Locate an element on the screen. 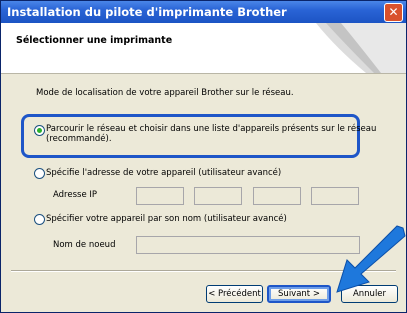 The image size is (407, 313). printer-paper-art is located at coordinates (361, 48).